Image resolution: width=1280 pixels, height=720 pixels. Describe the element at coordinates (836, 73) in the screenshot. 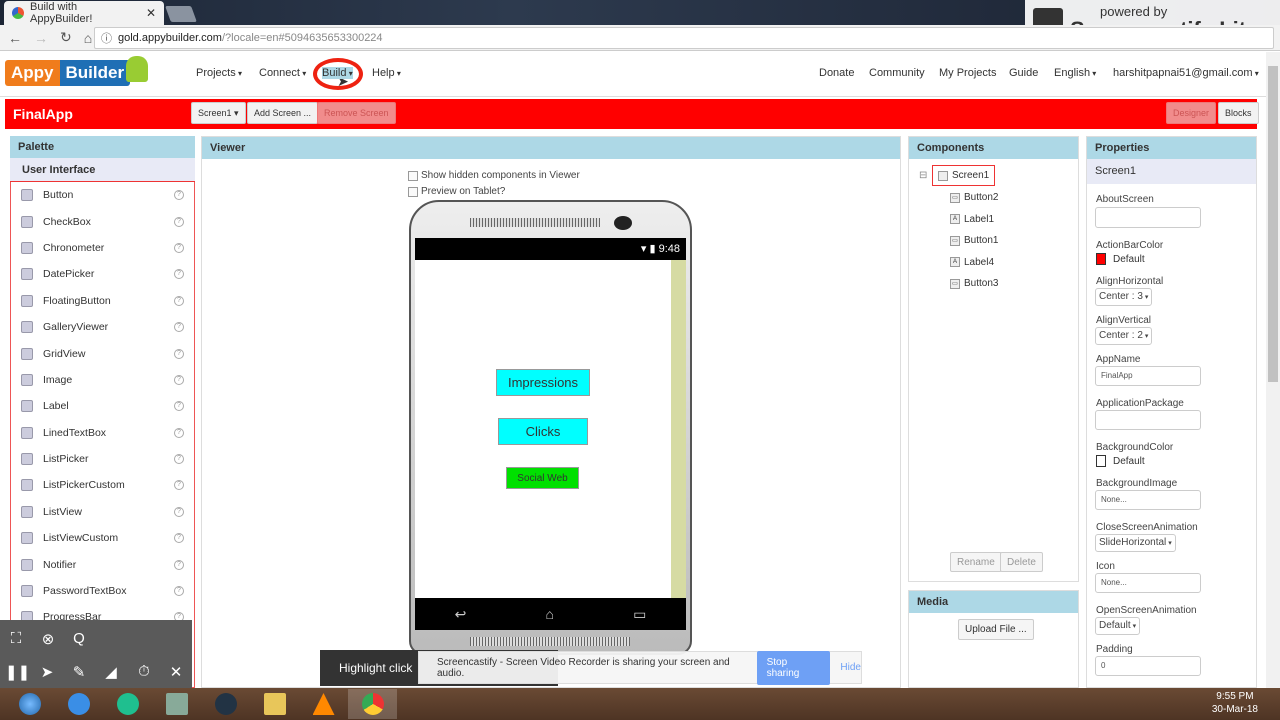

I see `link-donate: Donate` at that location.